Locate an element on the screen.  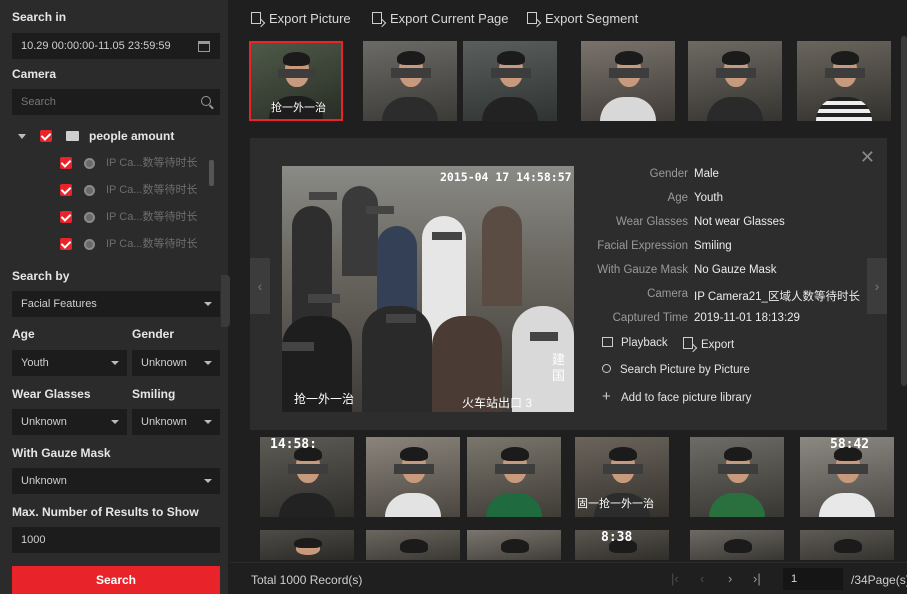
add-to-face-library-button: + Add to face picture library is located at coordinates (676, 396).